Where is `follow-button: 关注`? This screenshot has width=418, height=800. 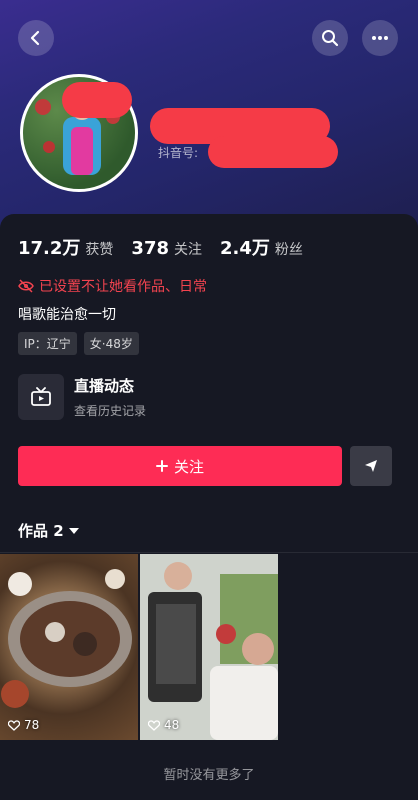
follow-button: 关注 is located at coordinates (180, 466).